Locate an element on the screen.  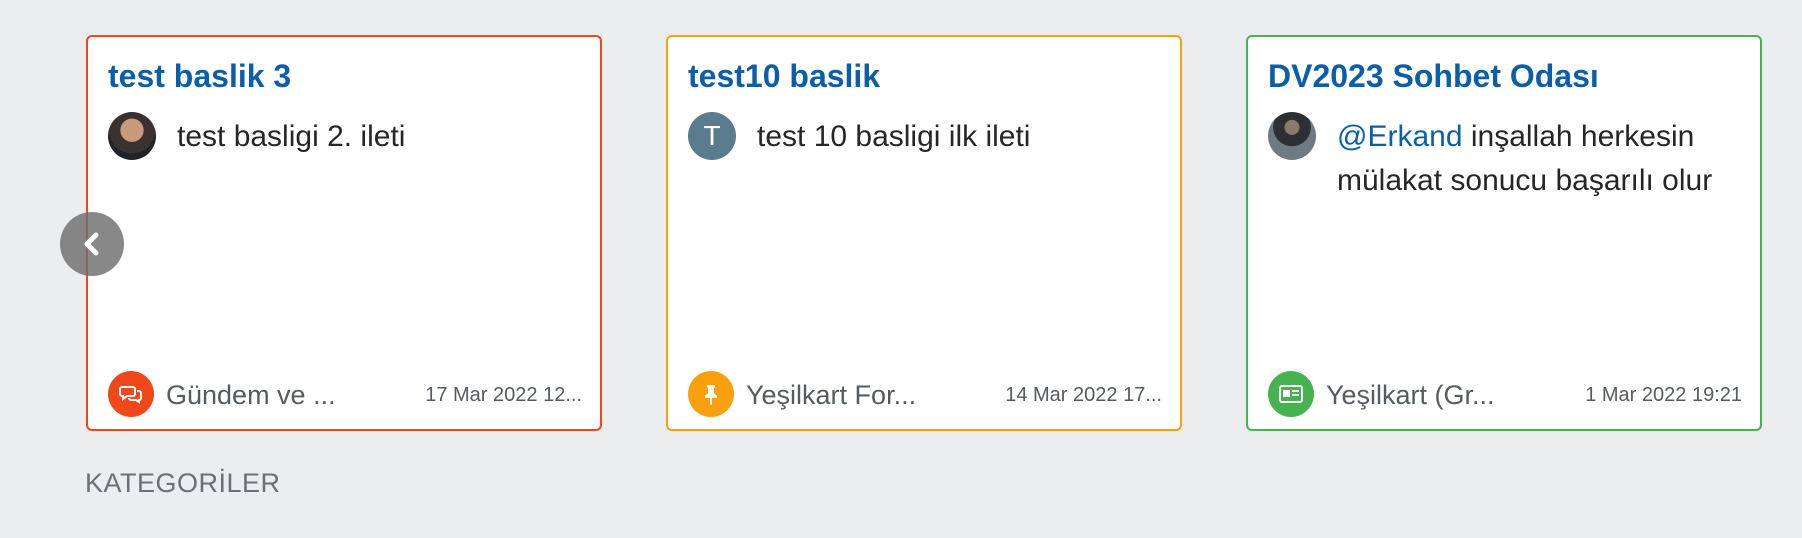
user-avatar: T is located at coordinates (712, 136).